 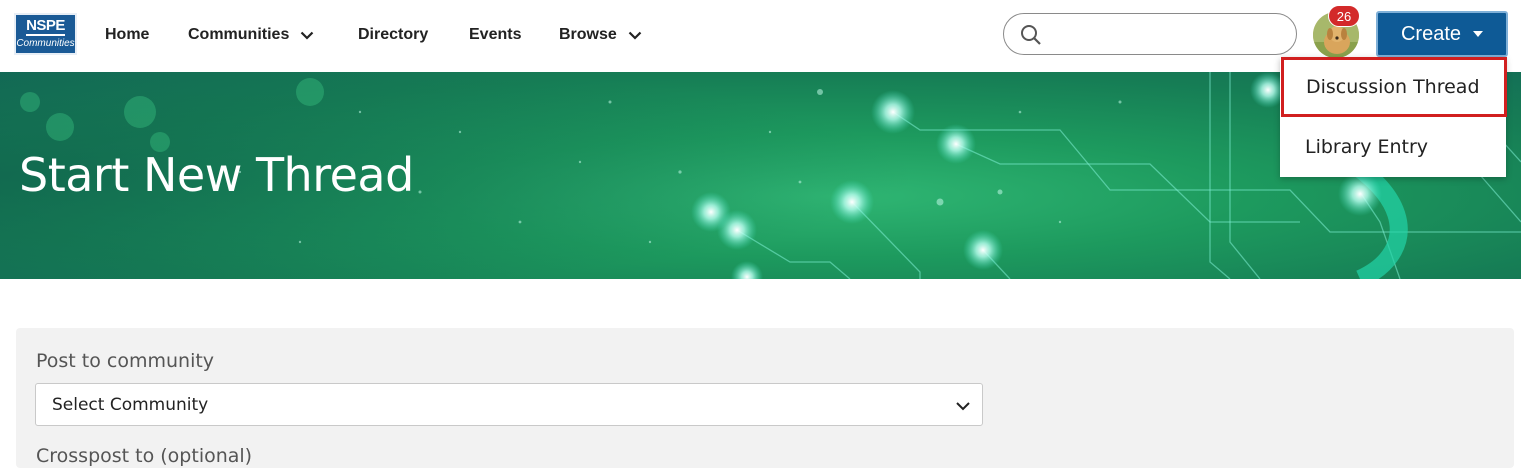 I want to click on nav-events-label: Events, so click(x=495, y=34).